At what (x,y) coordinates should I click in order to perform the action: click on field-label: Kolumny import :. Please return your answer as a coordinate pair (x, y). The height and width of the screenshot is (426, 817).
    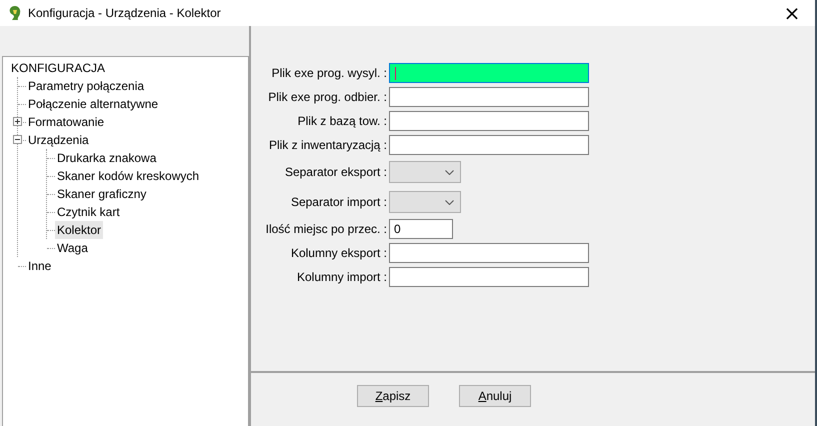
    Looking at the image, I should click on (341, 277).